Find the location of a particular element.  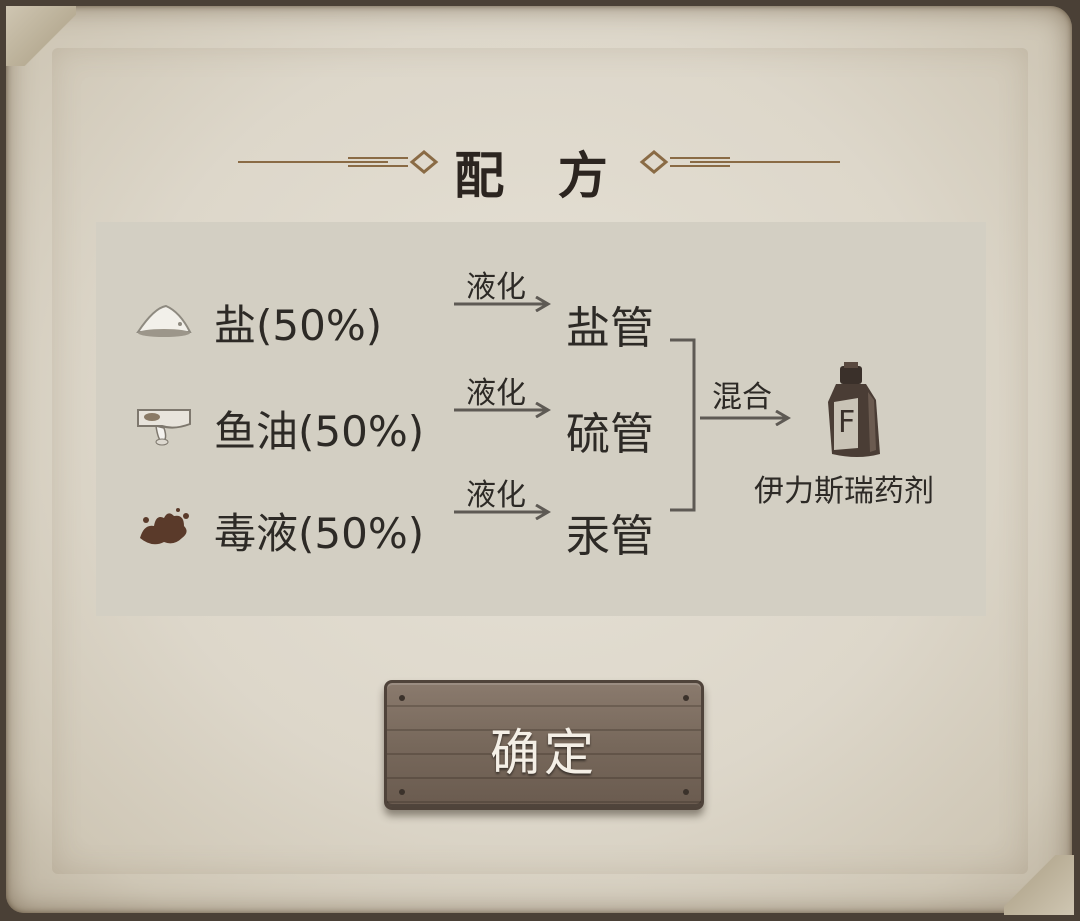

confirm-button: 确定 is located at coordinates (544, 745).